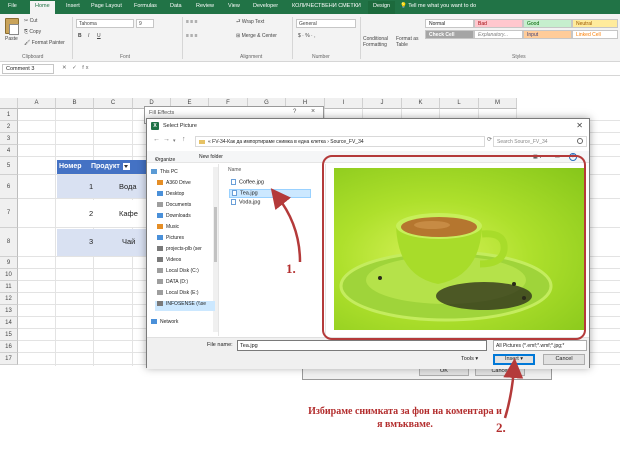  What do you see at coordinates (128, 241) in the screenshot?
I see `cell-produkt: Чай` at bounding box center [128, 241].